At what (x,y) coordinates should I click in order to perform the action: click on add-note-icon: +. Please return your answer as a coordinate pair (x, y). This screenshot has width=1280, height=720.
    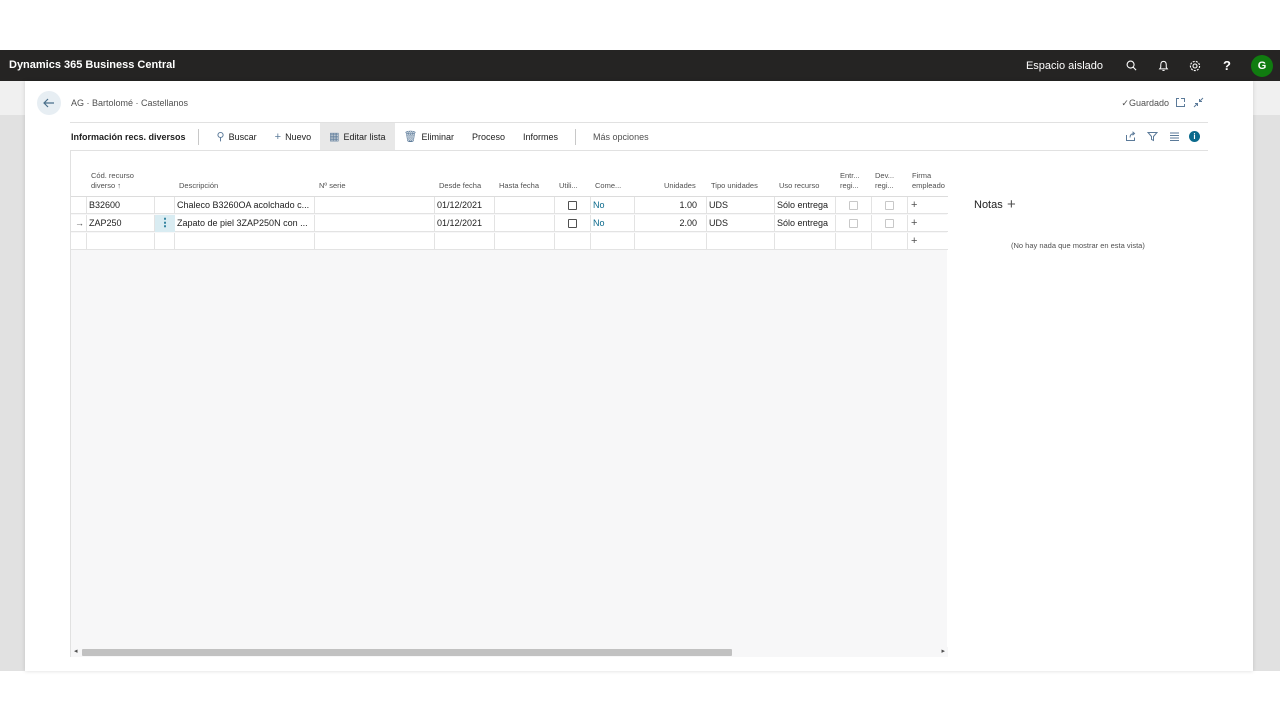
    Looking at the image, I should click on (1011, 204).